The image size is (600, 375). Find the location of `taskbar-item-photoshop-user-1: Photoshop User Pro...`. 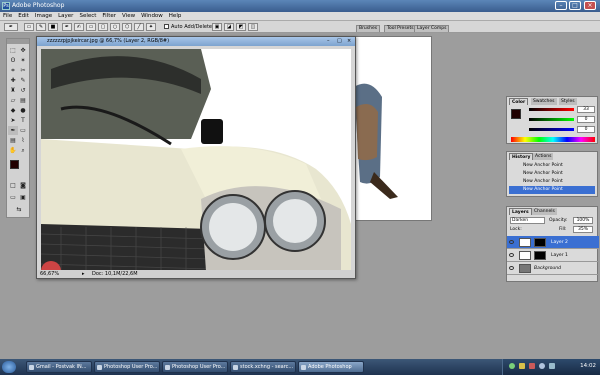

taskbar-item-photoshop-user-1: Photoshop User Pro... is located at coordinates (127, 367).